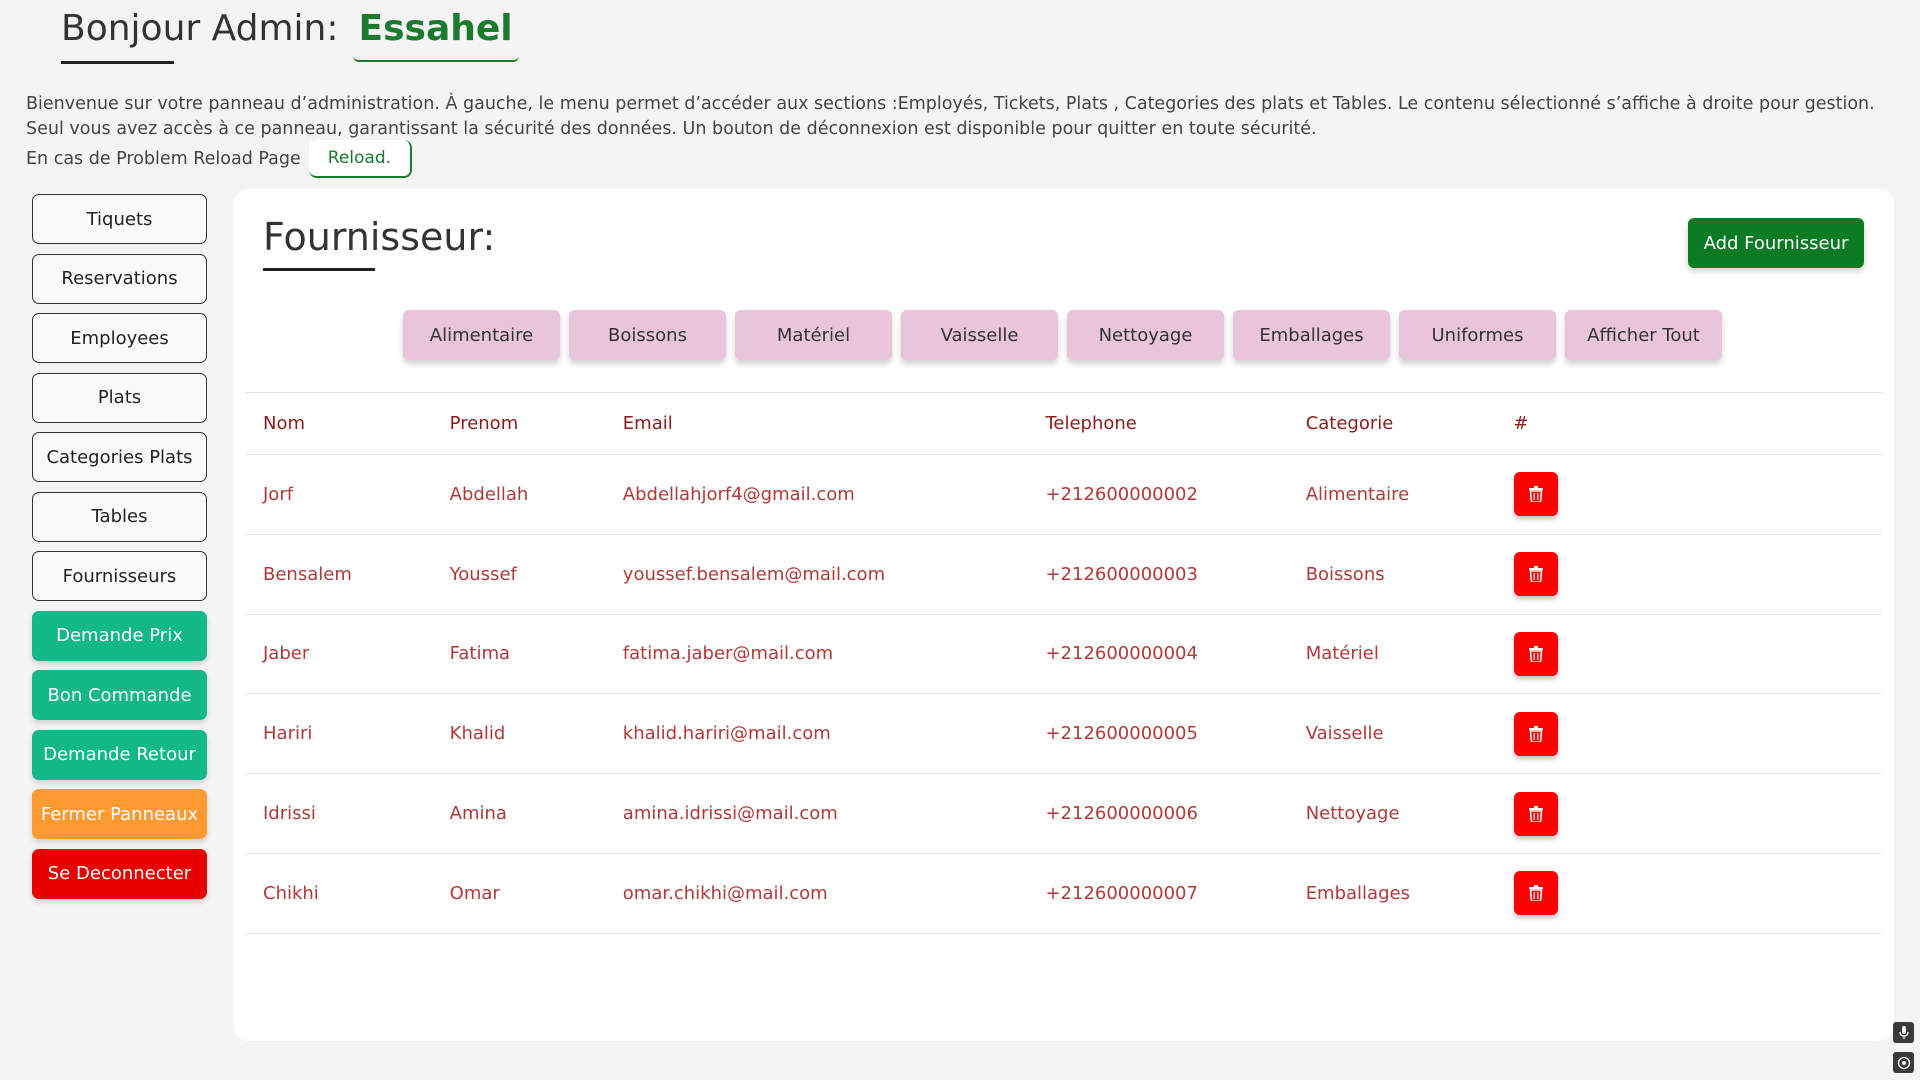 The image size is (1920, 1080). I want to click on sidebar-item-tables: Tables, so click(119, 516).